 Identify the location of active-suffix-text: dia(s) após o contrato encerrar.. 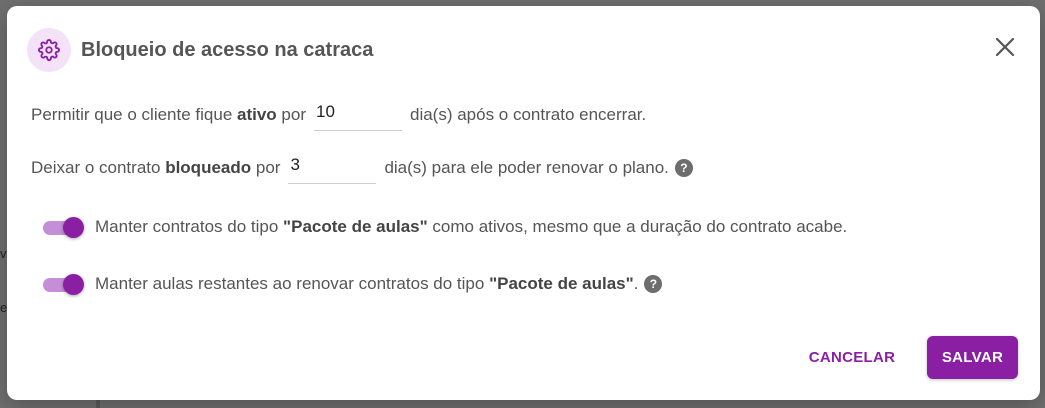
(528, 114).